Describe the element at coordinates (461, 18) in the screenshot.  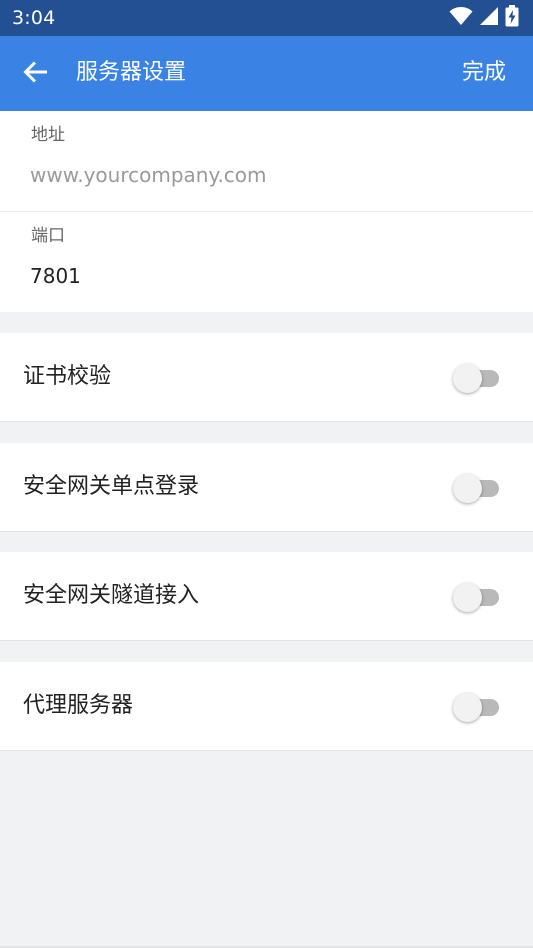
I see `wifi-icon` at that location.